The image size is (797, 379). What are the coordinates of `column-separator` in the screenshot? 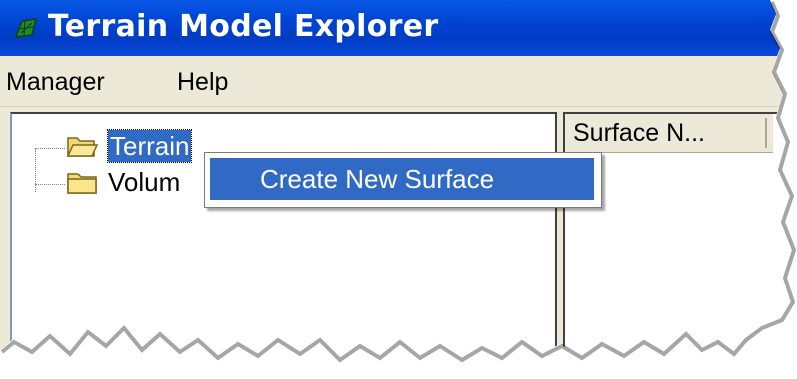 It's located at (766, 133).